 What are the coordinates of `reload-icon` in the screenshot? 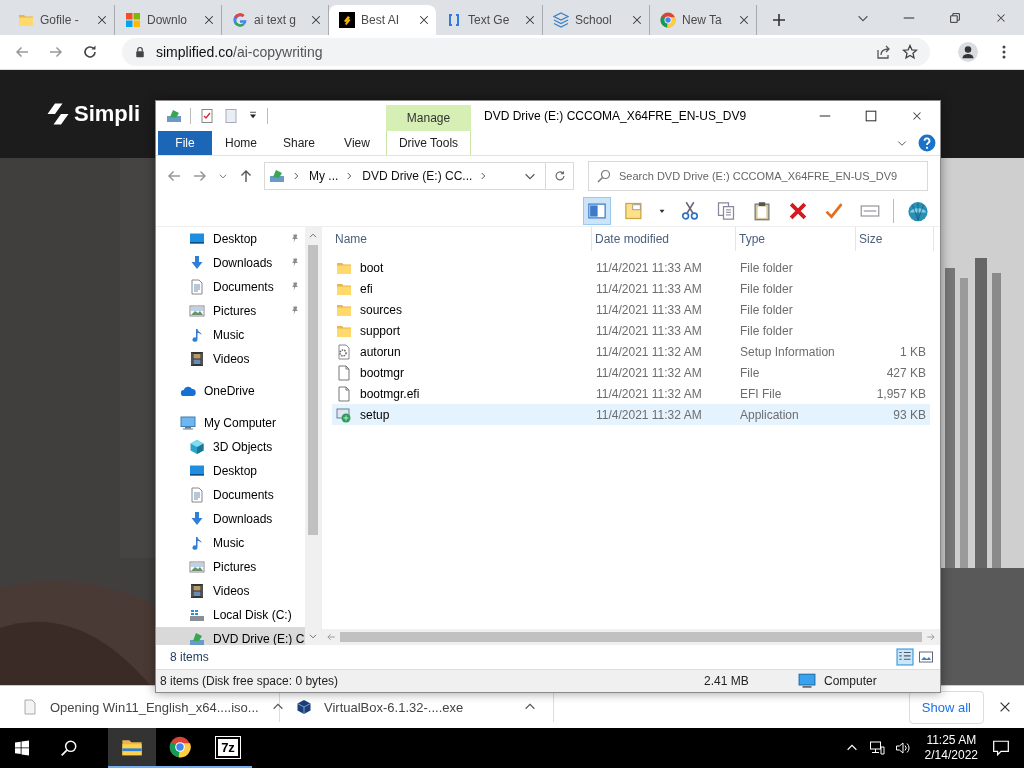 It's located at (90, 52).